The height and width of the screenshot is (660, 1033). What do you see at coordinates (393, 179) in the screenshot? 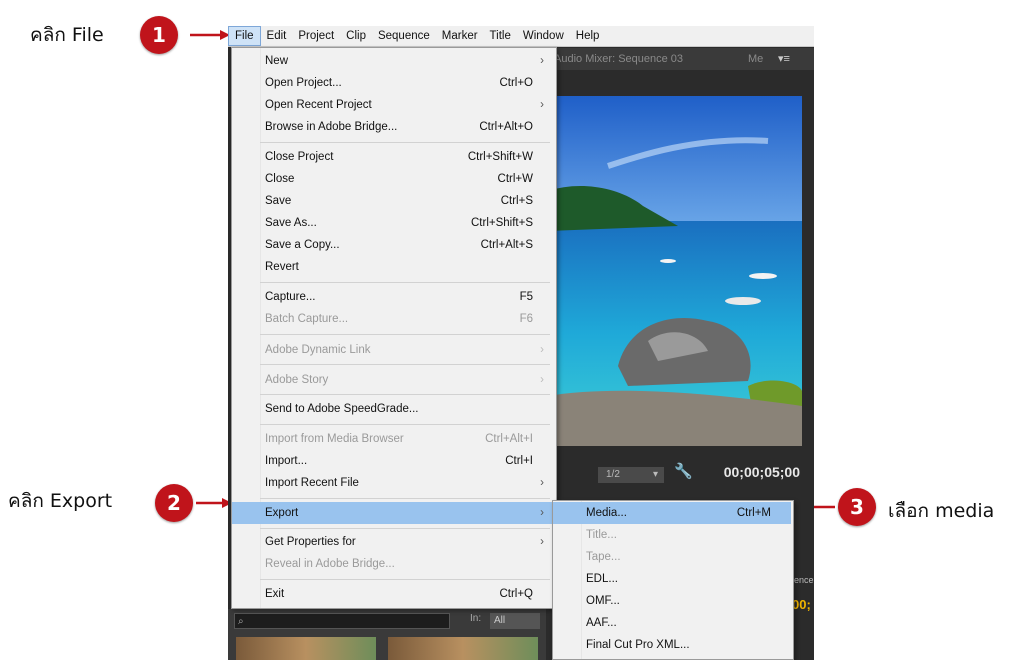
I see `file-menu-item-close: Close Ctrl+W` at bounding box center [393, 179].